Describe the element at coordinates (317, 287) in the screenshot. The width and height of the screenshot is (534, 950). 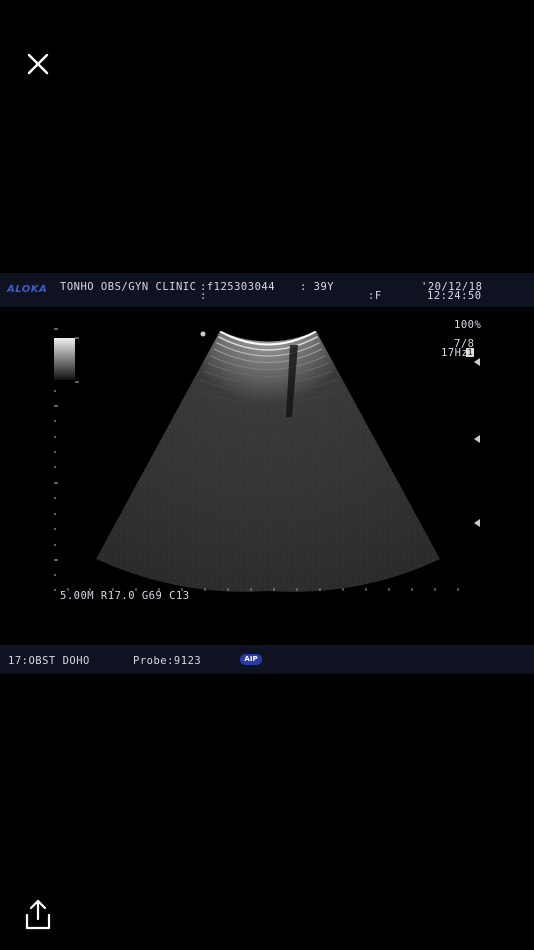
I see `patient-age: : 39Y` at that location.